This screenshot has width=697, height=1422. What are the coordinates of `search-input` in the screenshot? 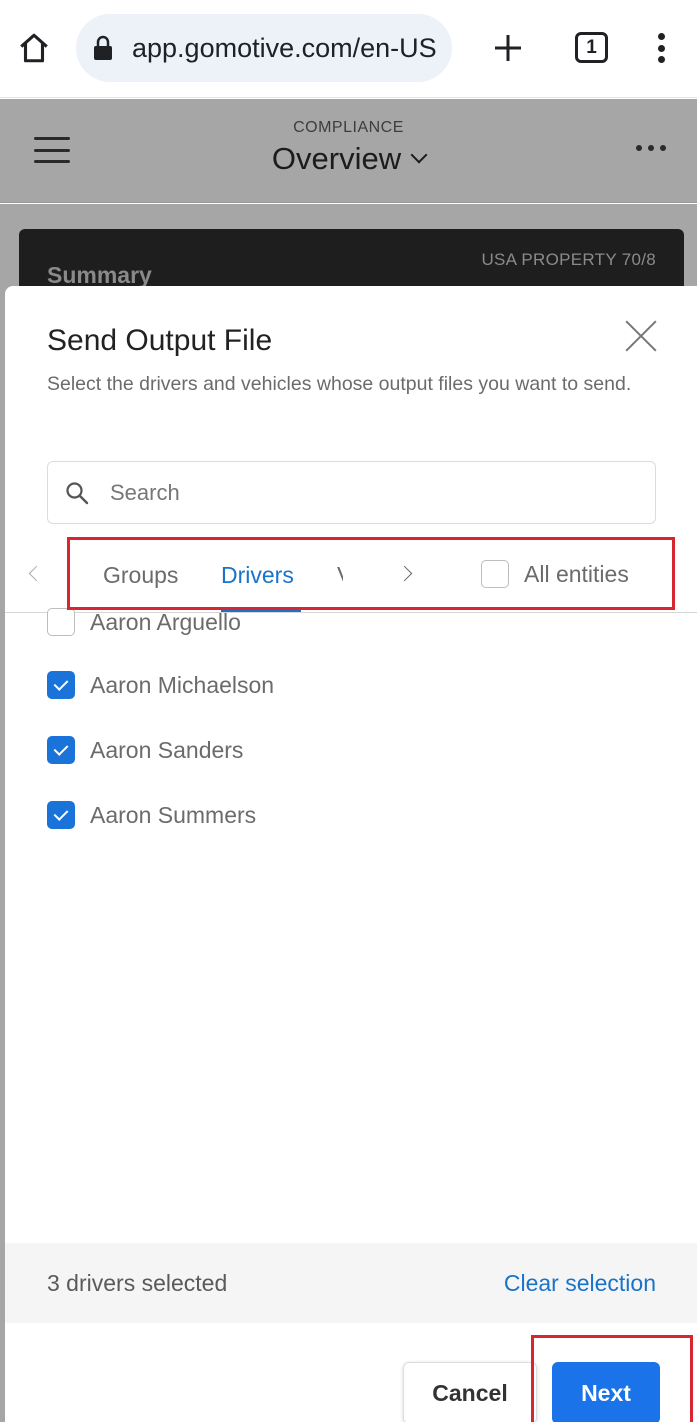 It's located at (360, 492).